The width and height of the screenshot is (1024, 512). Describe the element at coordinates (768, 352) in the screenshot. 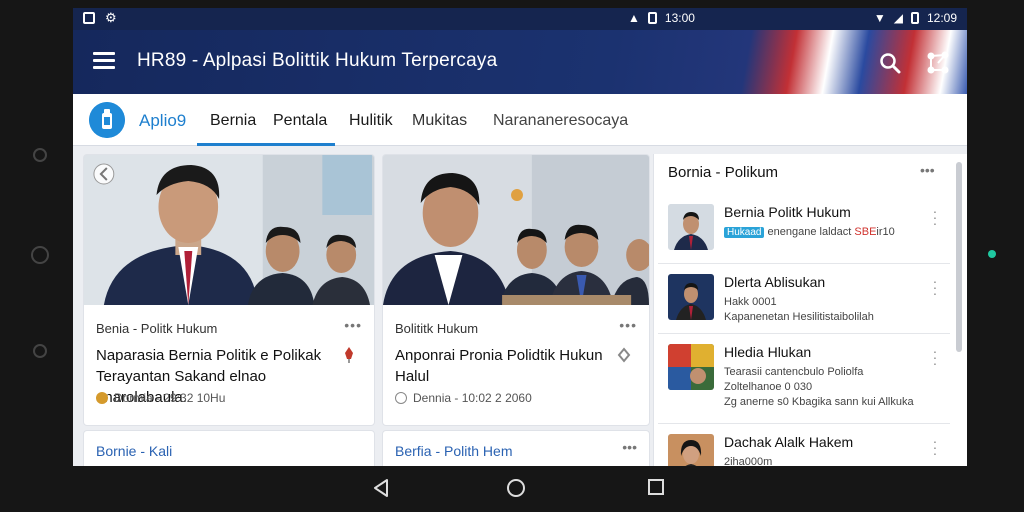

I see `list-item-title: Hledia Hlukan` at that location.